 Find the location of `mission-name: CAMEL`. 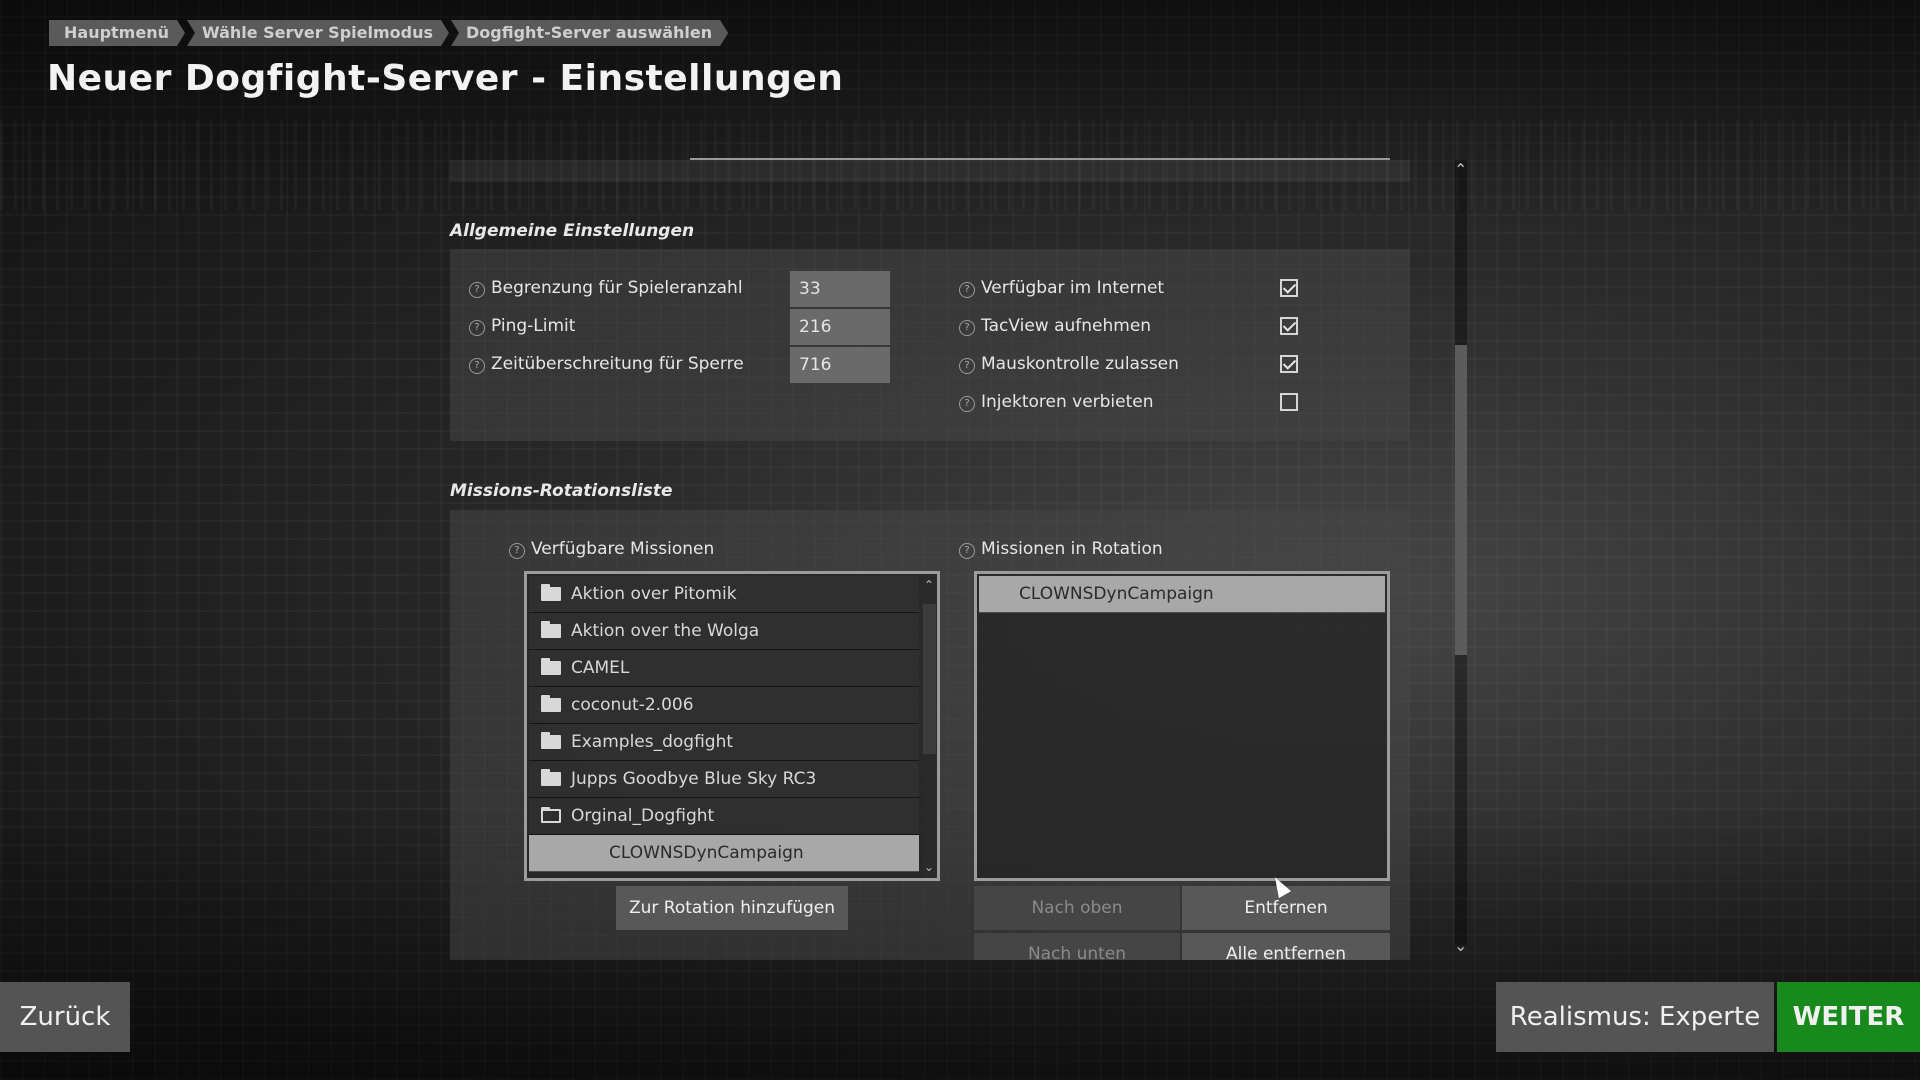

mission-name: CAMEL is located at coordinates (600, 668).